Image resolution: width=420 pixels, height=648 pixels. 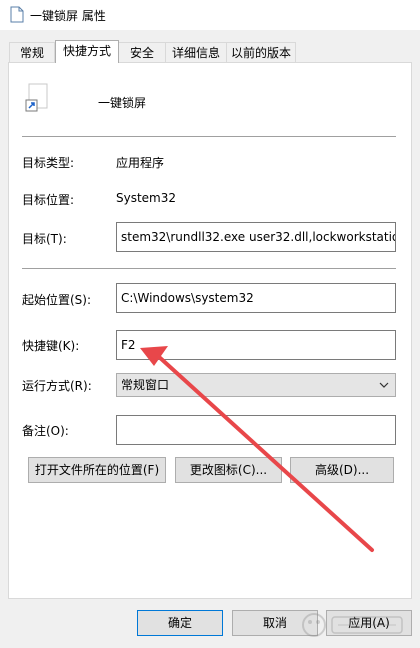 What do you see at coordinates (352, 625) in the screenshot?
I see `watermark-logo` at bounding box center [352, 625].